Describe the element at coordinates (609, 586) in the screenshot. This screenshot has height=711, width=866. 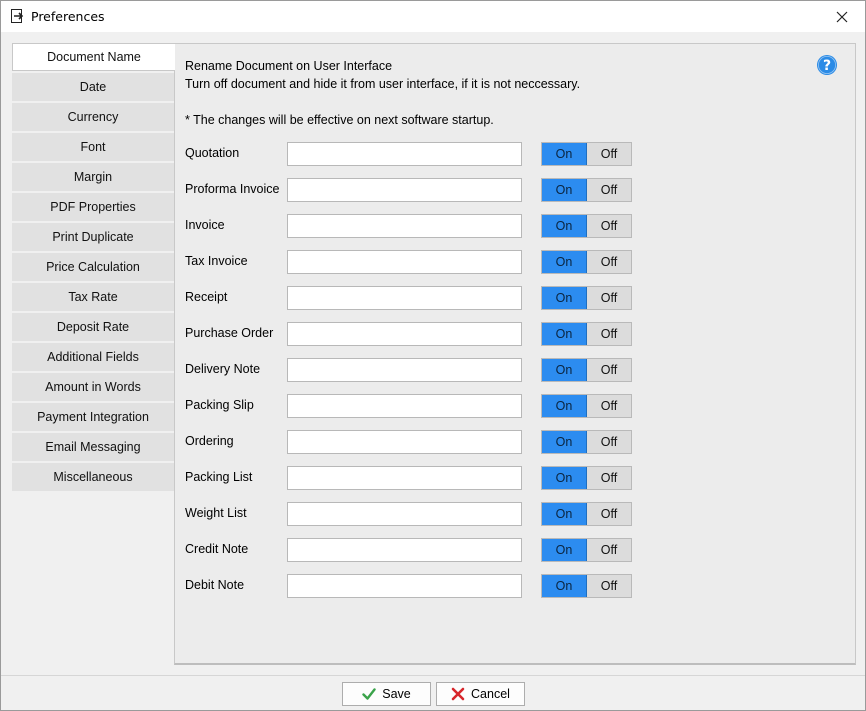
I see `debit-note-off-button: Off` at that location.